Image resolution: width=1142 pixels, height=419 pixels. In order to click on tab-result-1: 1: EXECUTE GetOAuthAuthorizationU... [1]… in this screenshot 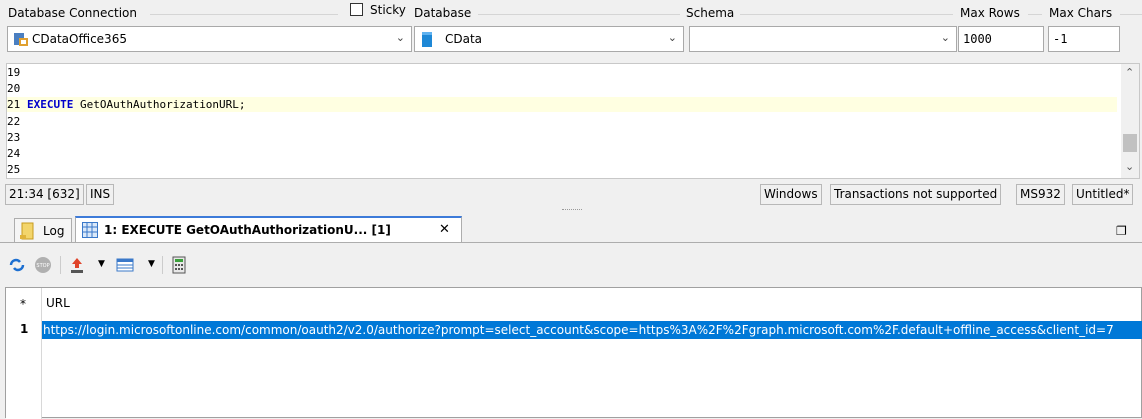, I will do `click(268, 229)`.